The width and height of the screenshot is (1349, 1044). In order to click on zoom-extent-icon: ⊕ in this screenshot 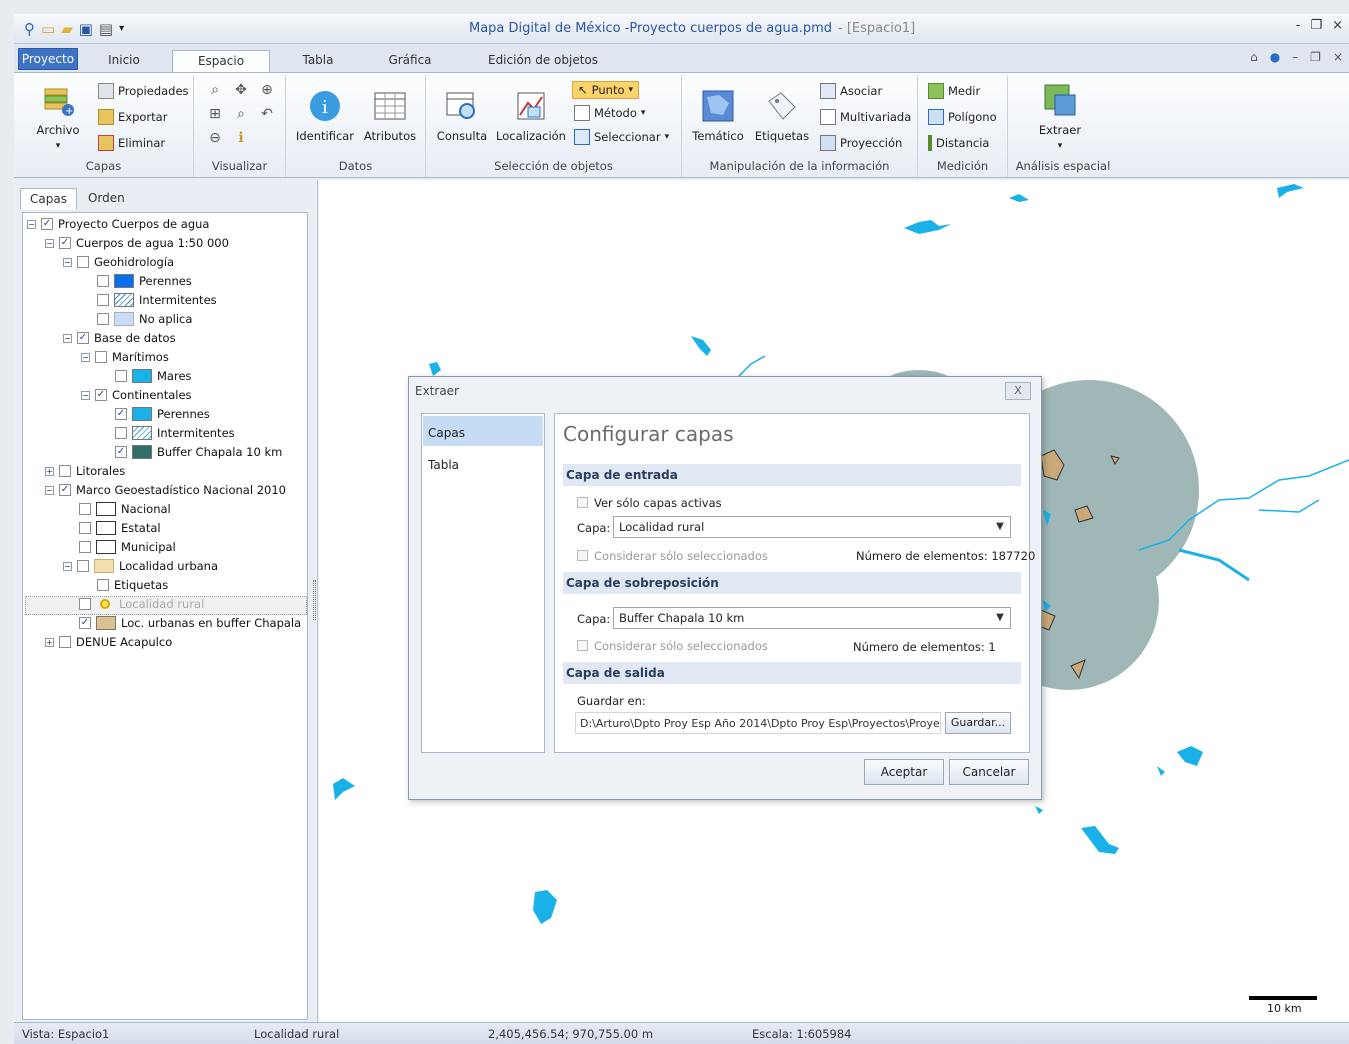, I will do `click(267, 90)`.